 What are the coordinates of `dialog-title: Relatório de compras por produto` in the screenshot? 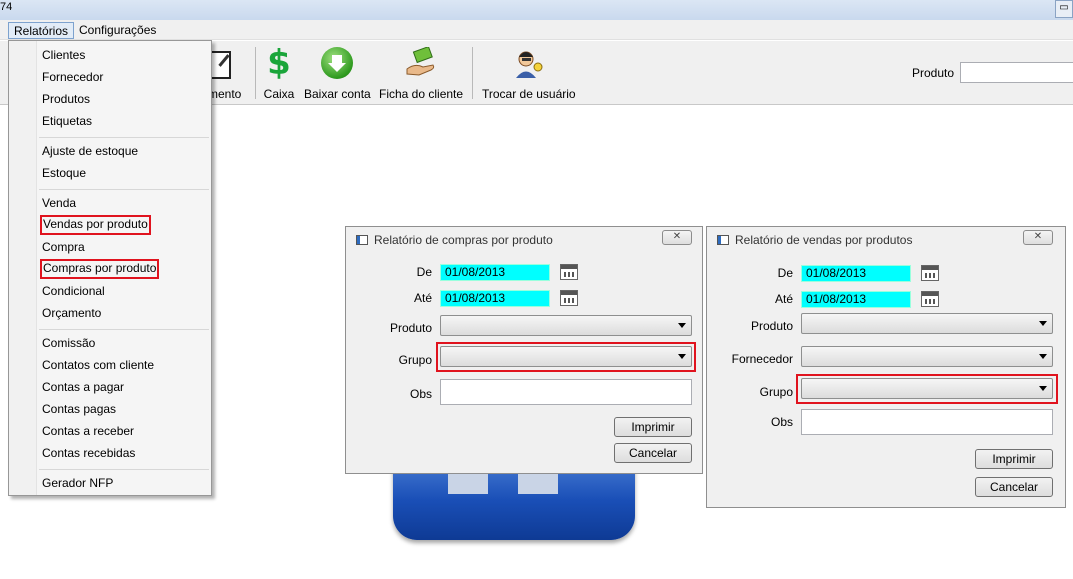 It's located at (463, 240).